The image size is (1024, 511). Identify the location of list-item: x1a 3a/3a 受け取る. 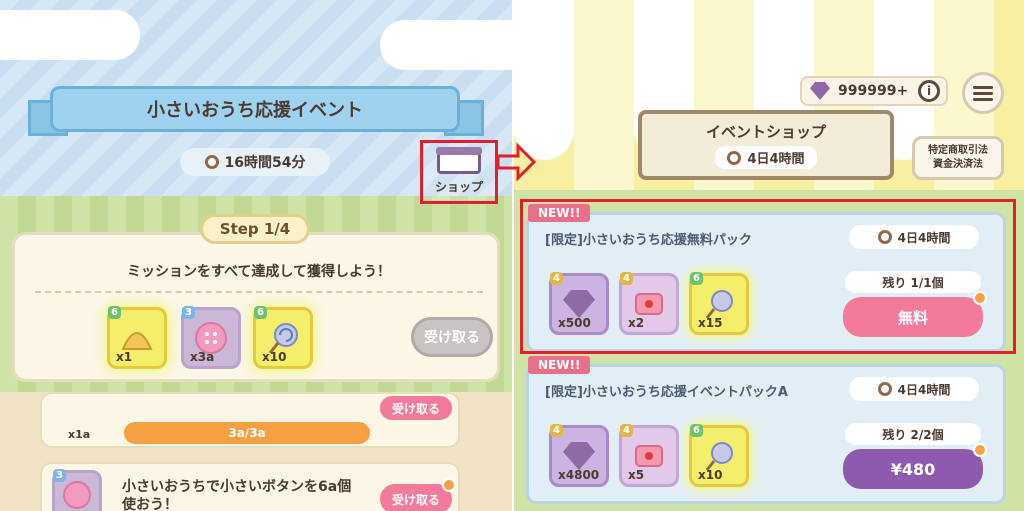
(250, 420).